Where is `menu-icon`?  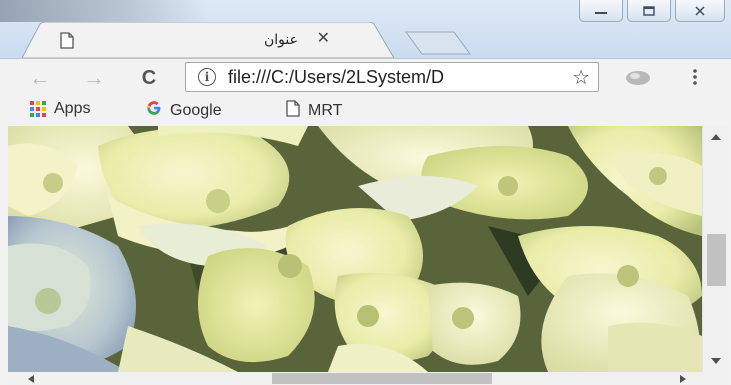 menu-icon is located at coordinates (695, 77).